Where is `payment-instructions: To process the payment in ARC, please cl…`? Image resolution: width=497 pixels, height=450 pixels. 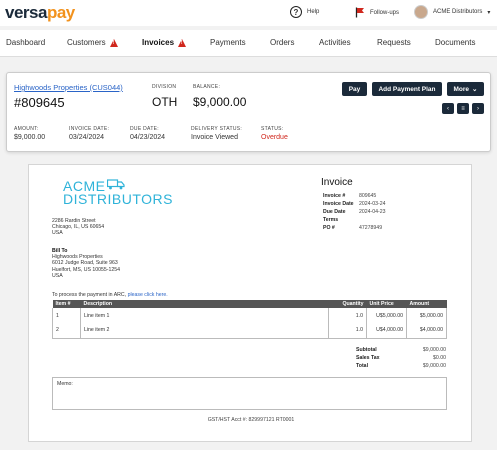 payment-instructions: To process the payment in ARC, please cl… is located at coordinates (110, 295).